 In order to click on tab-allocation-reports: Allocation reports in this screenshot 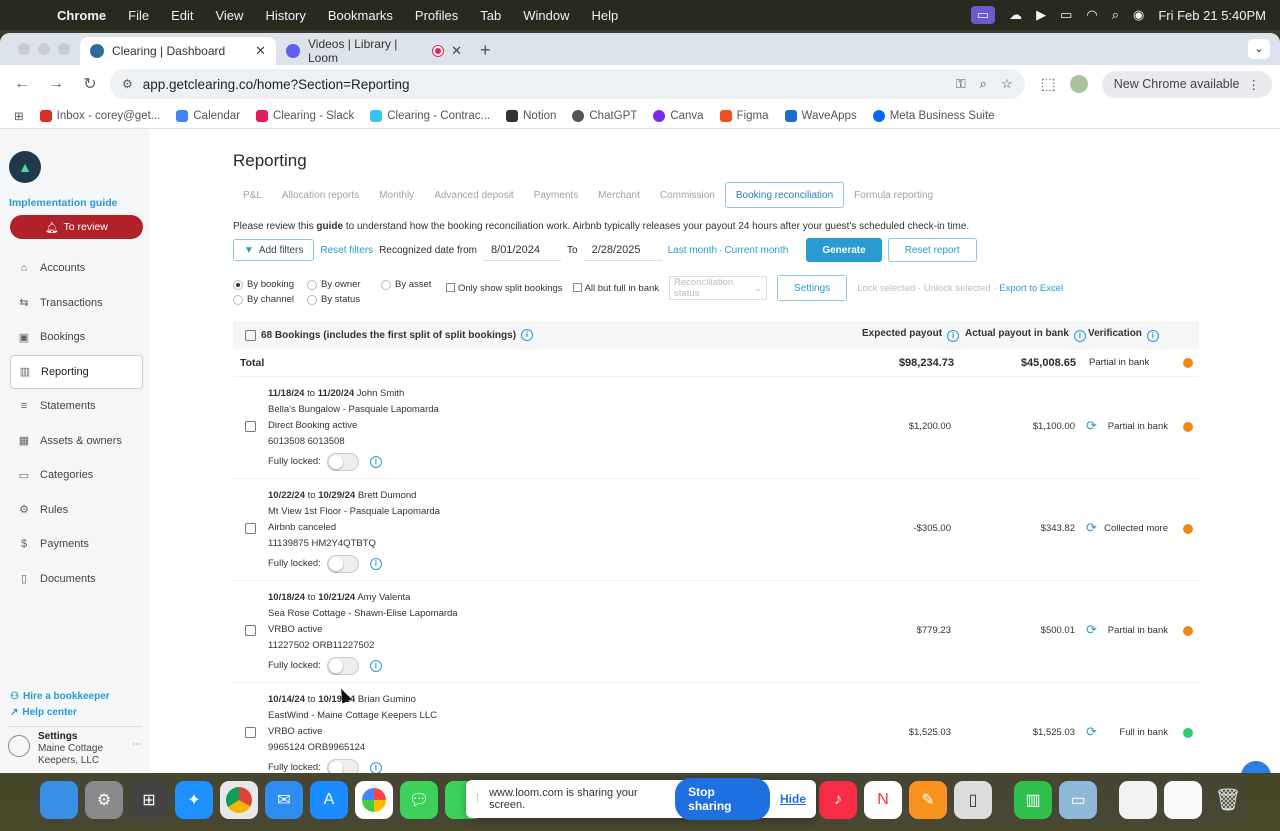, I will do `click(320, 195)`.